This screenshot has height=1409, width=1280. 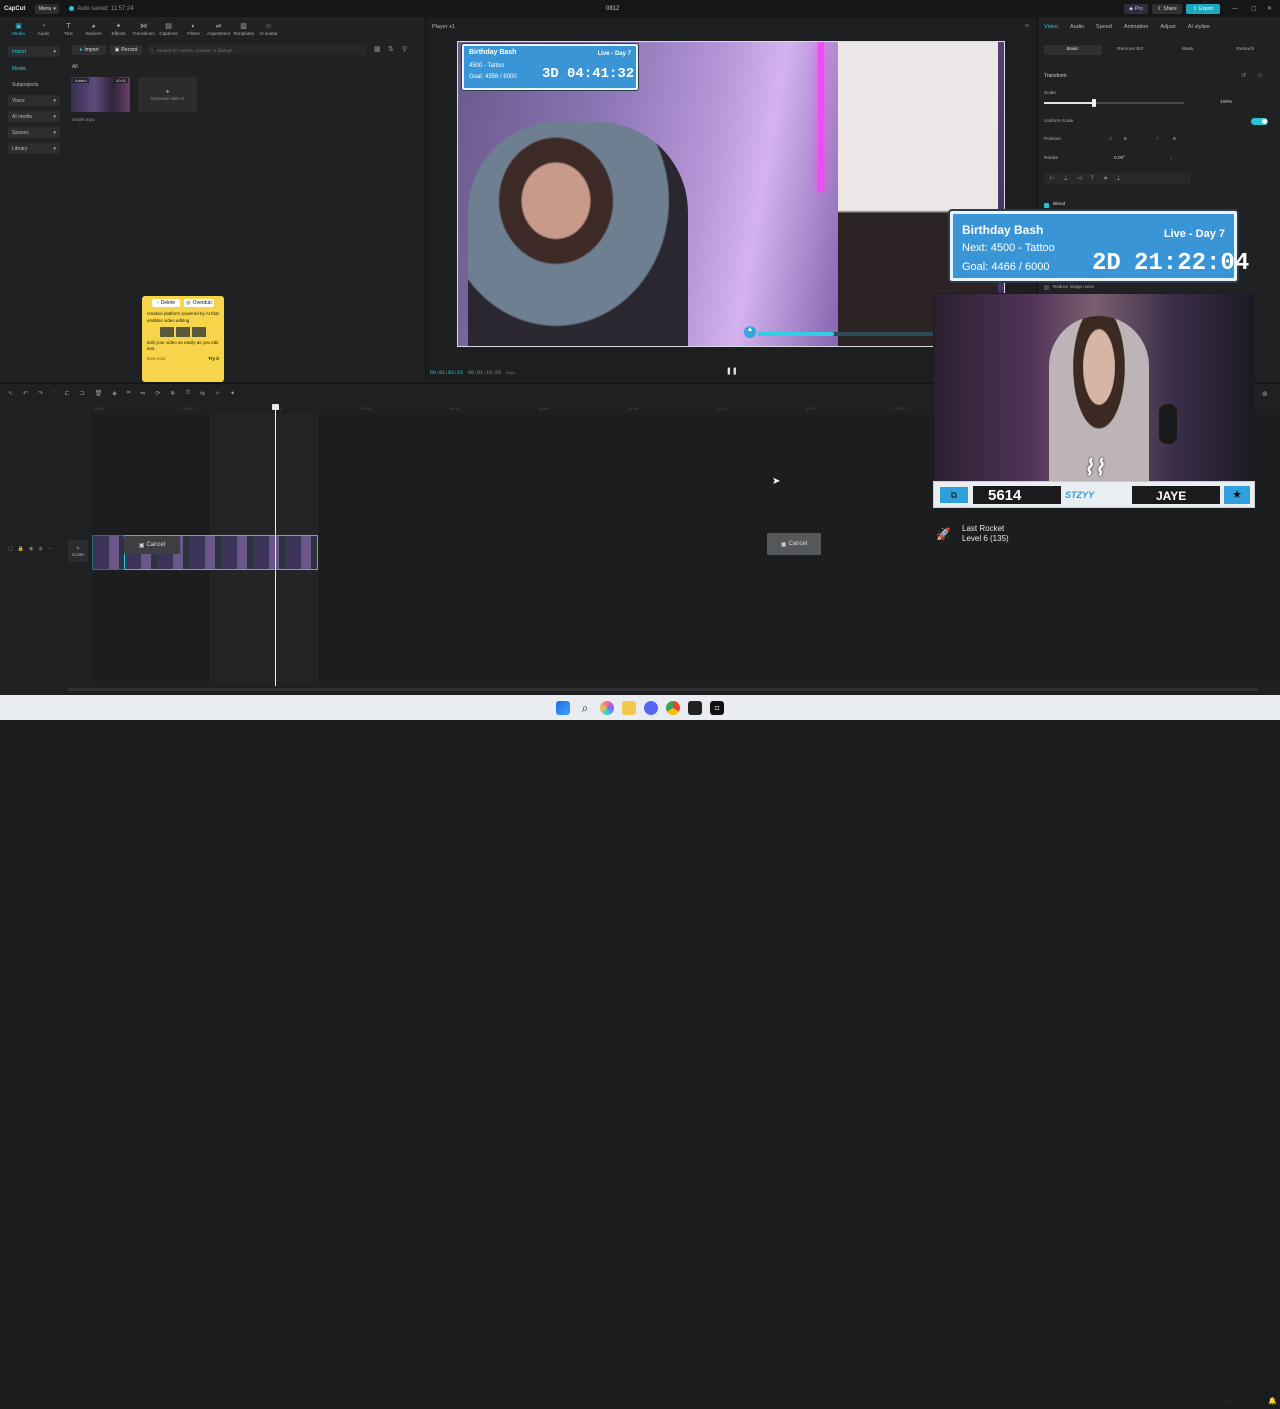 I want to click on tool-templates: ▥ Templates, so click(x=243, y=31).